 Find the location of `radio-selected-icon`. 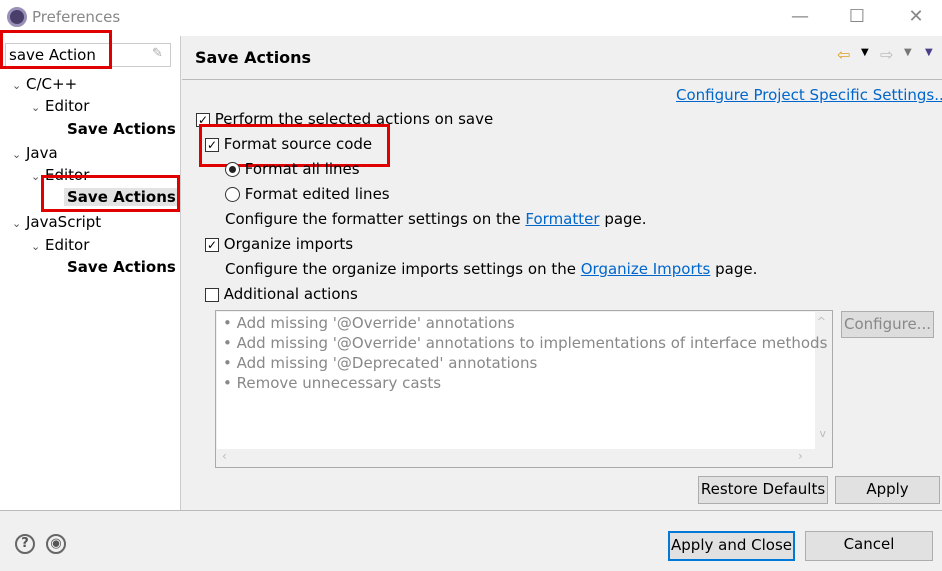

radio-selected-icon is located at coordinates (232, 169).